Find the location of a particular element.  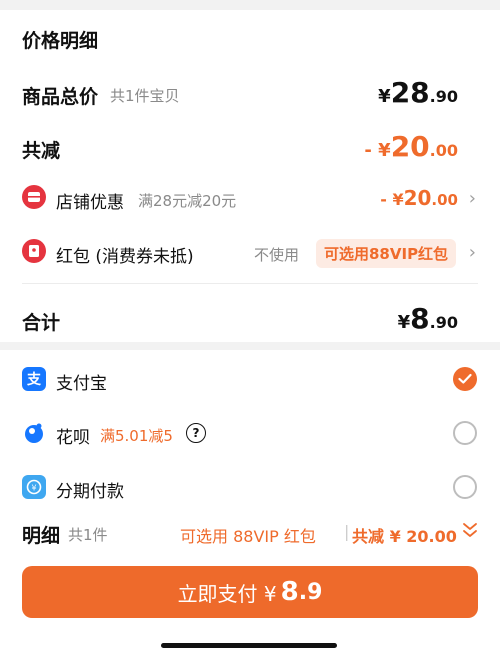

red-packet-label: 红包 (消费券未抵) is located at coordinates (125, 257).